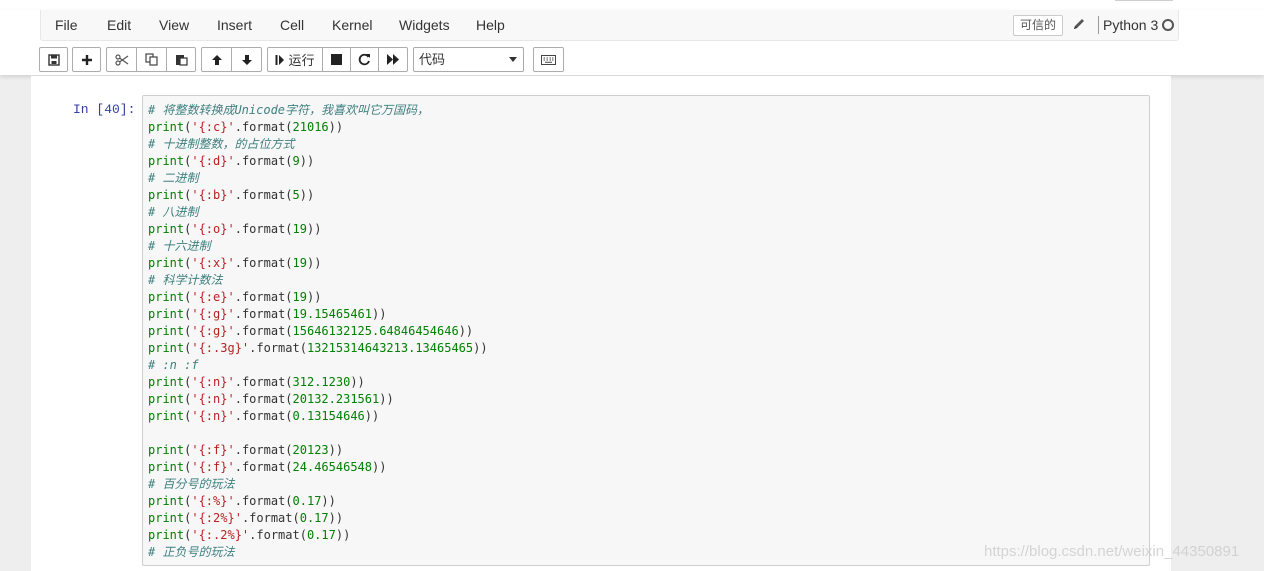 The height and width of the screenshot is (571, 1264). What do you see at coordinates (213, 501) in the screenshot?
I see `code-token: '{:%}'` at bounding box center [213, 501].